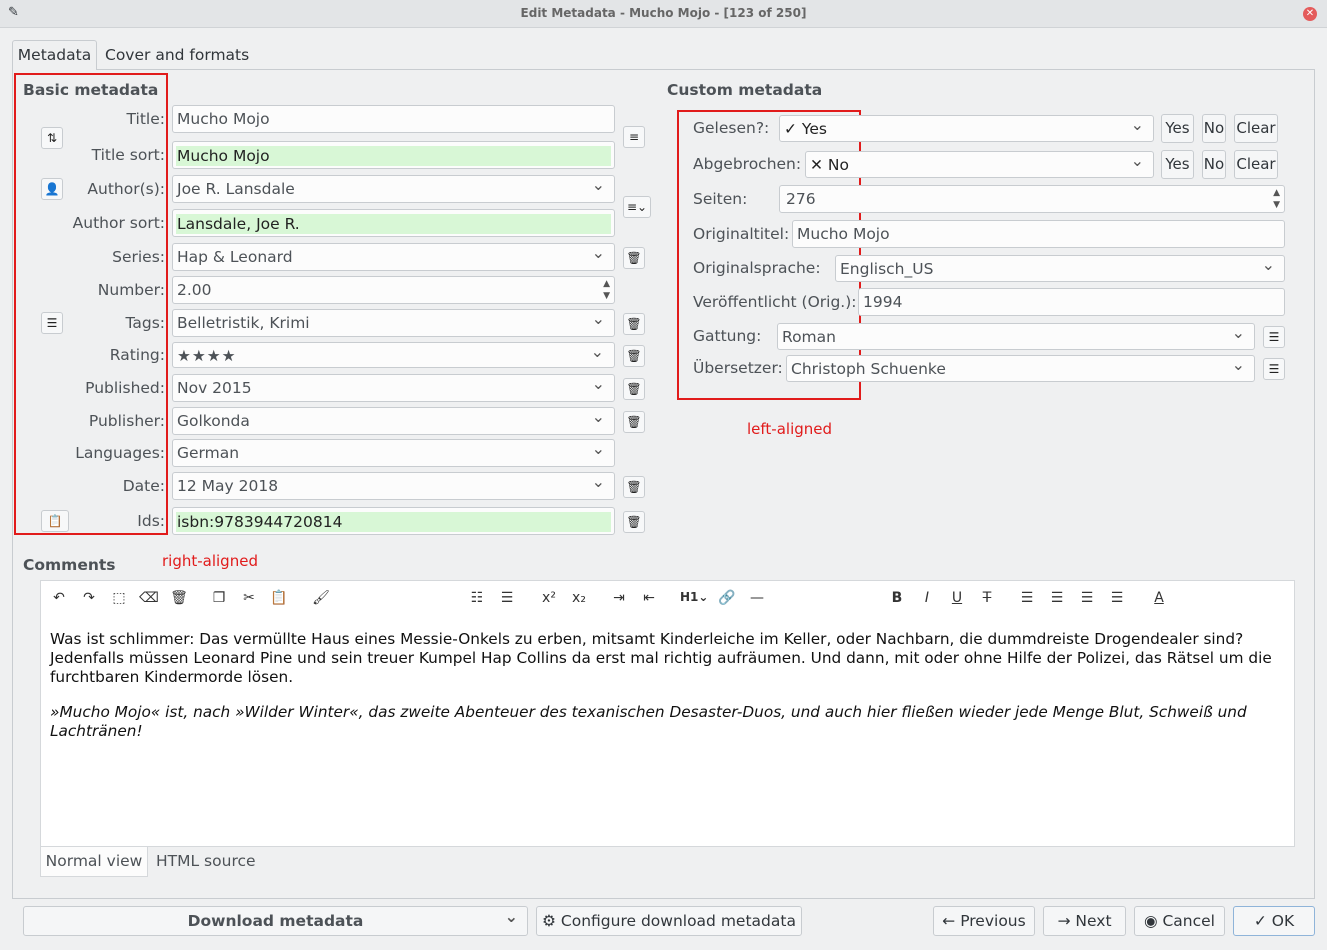 This screenshot has width=1327, height=950. What do you see at coordinates (979, 164) in the screenshot?
I see `abgebrochen-combo: ✕ No` at bounding box center [979, 164].